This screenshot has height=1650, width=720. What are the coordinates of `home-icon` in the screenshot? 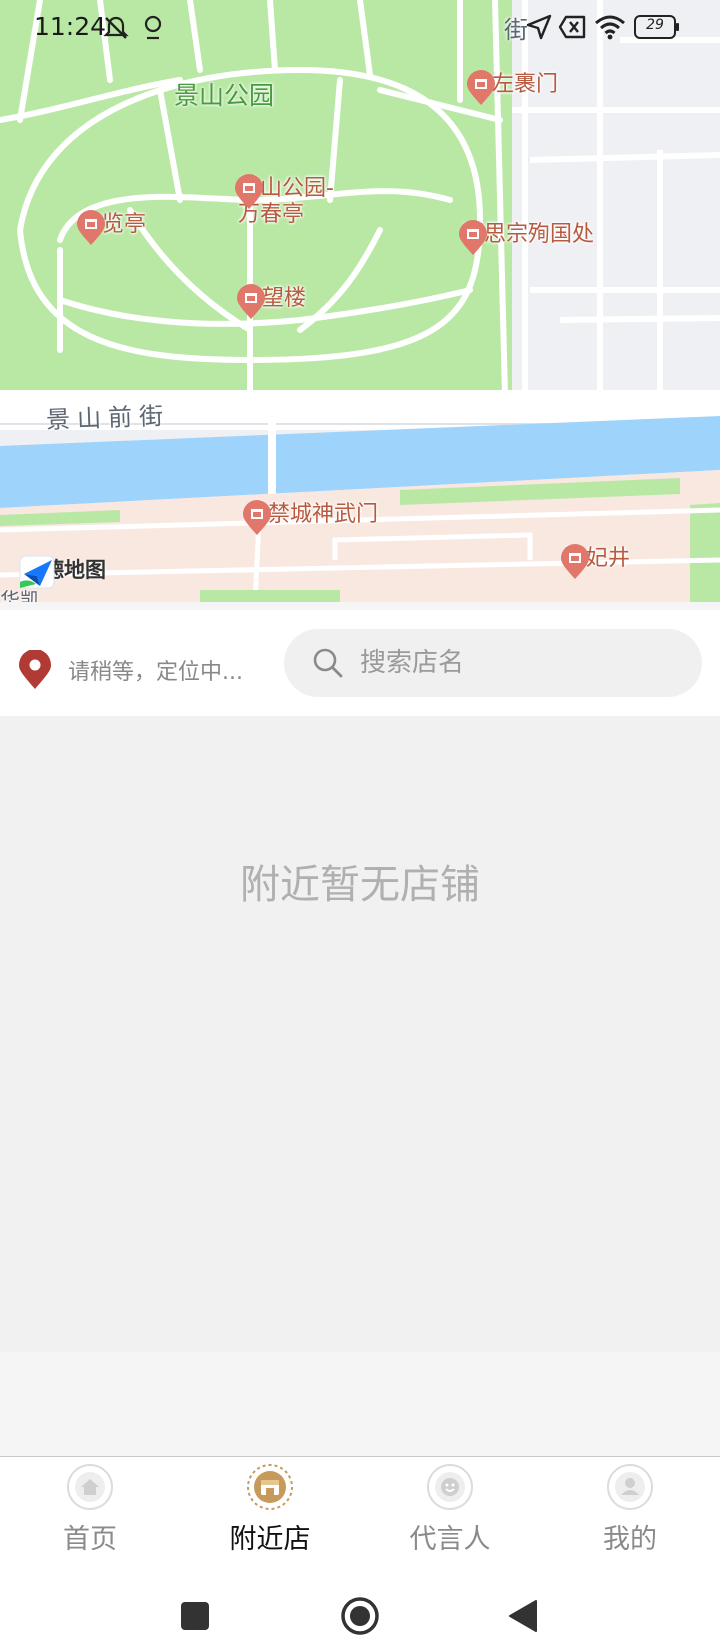 It's located at (90, 1487).